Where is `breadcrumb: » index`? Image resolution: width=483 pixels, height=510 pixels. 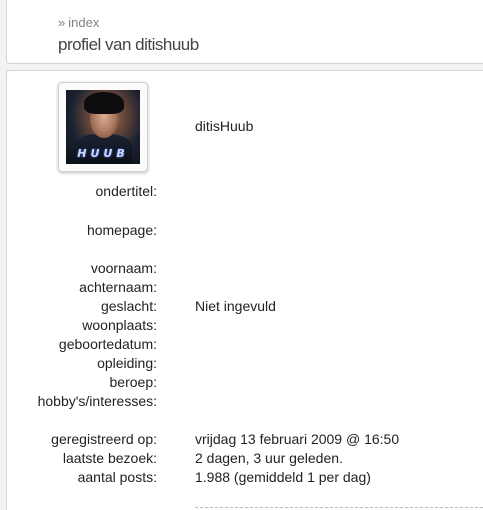
breadcrumb: » index is located at coordinates (78, 22).